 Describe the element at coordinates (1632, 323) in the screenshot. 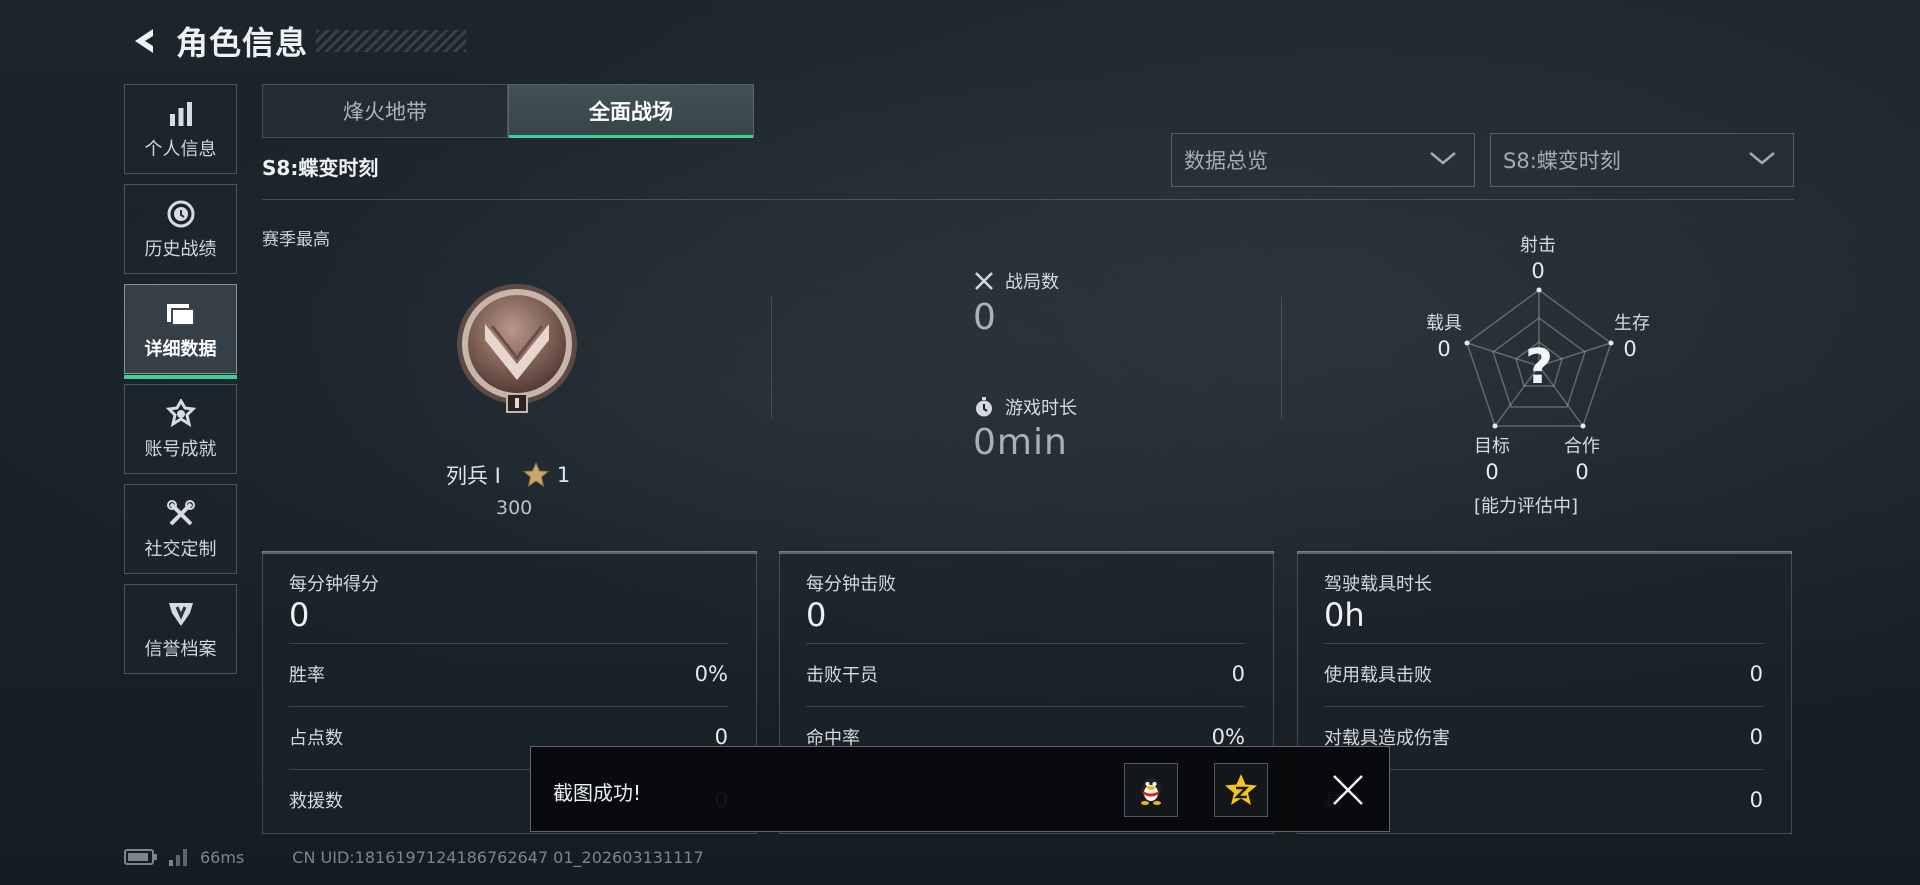

I see `radar-label-survival: 生存` at that location.